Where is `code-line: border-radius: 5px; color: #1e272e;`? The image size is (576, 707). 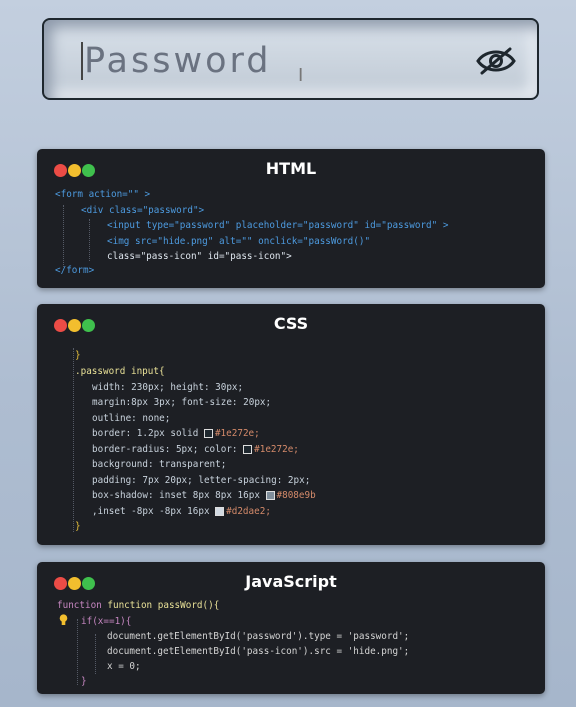 code-line: border-radius: 5px; color: #1e272e; is located at coordinates (195, 449).